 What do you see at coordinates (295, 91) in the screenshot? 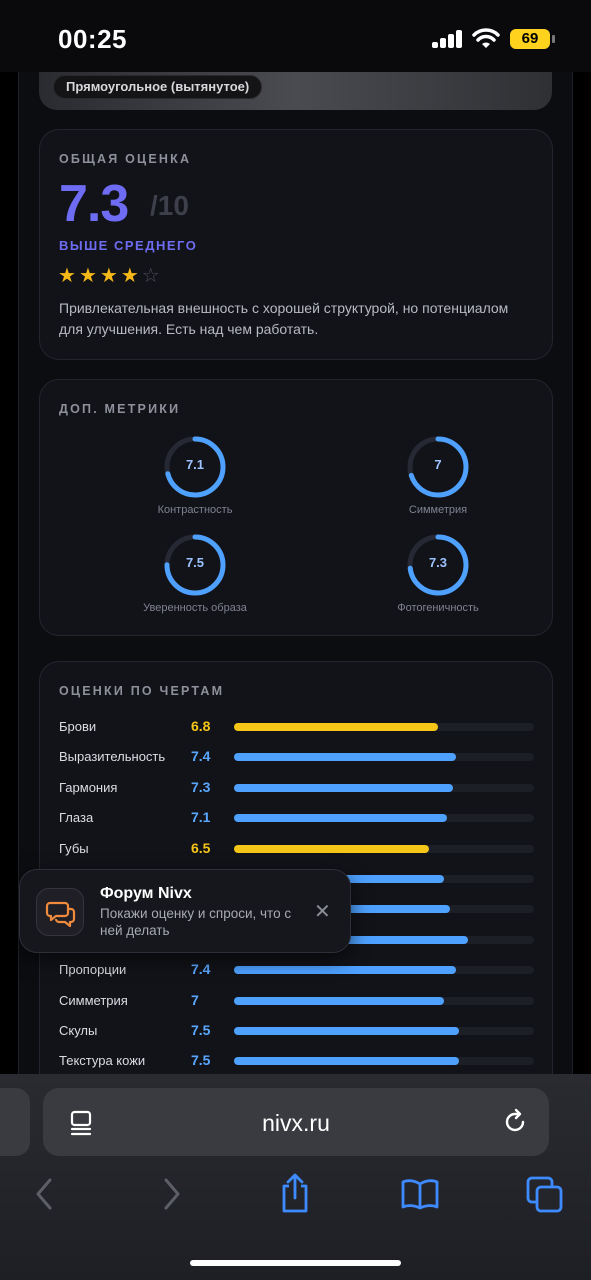
I see `face-shape-banner: Прямоугольное (вытянутое)` at bounding box center [295, 91].